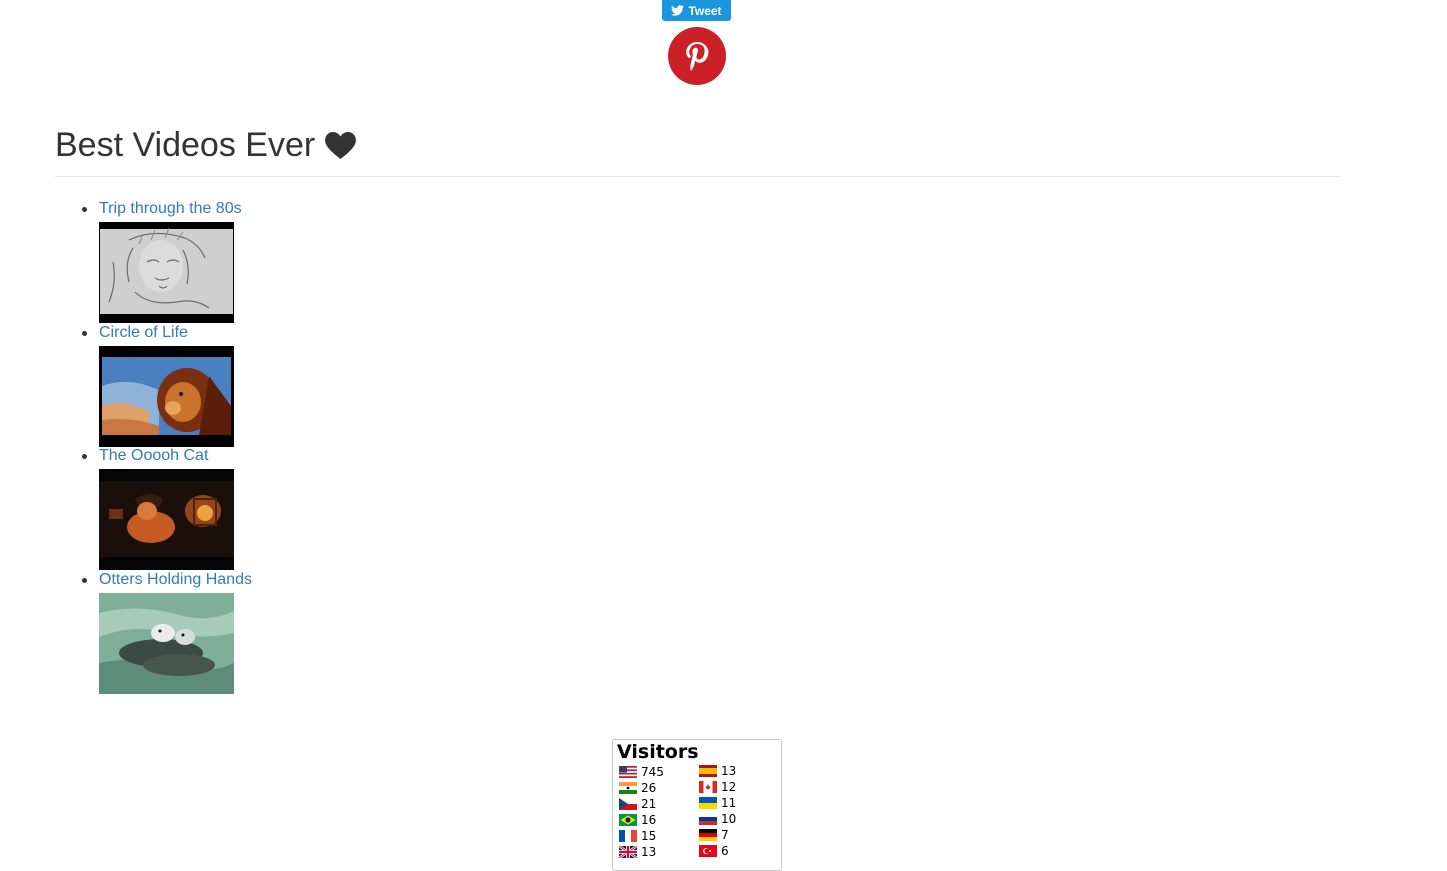  Describe the element at coordinates (649, 787) in the screenshot. I see `visitor-count: 26` at that location.